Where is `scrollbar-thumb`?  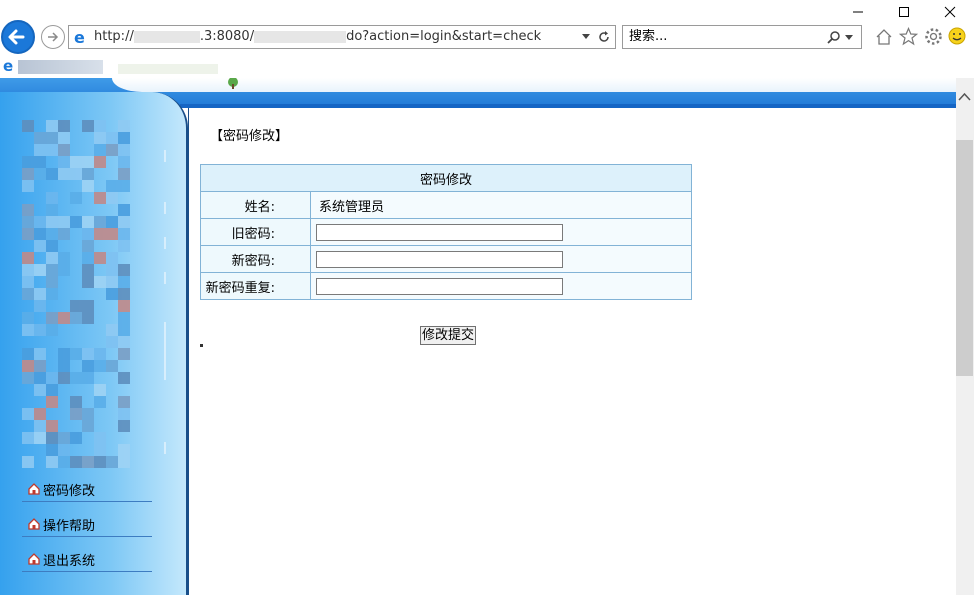
scrollbar-thumb is located at coordinates (964, 258).